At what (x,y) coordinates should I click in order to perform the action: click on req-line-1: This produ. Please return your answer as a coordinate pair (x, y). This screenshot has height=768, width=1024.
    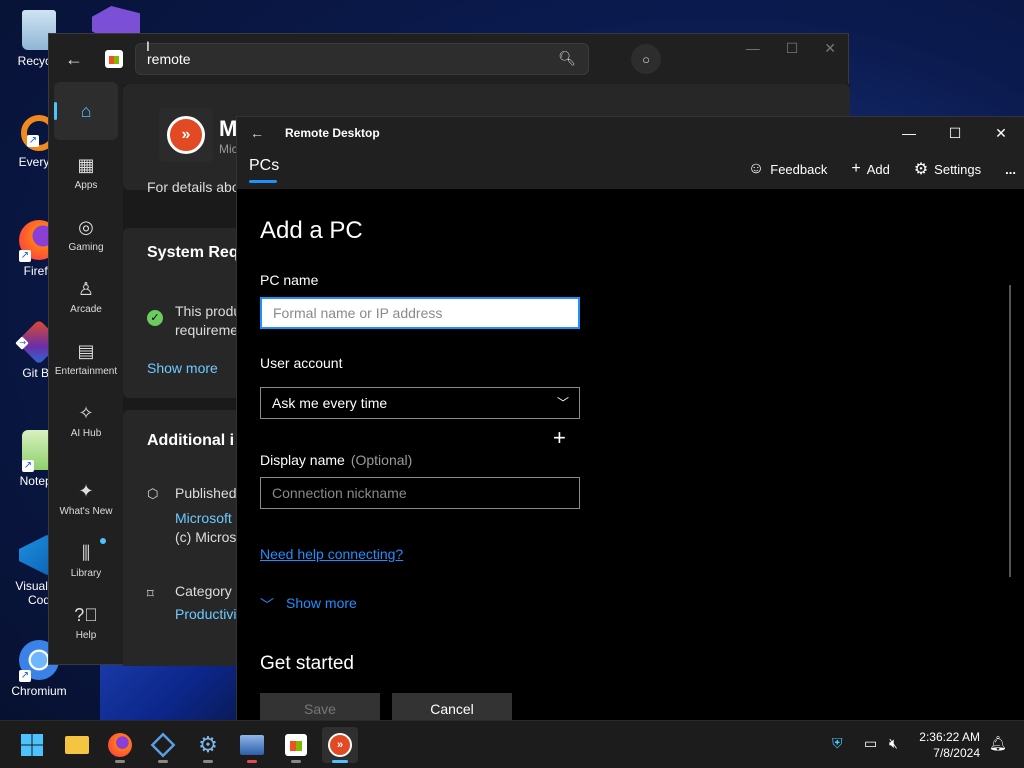
    Looking at the image, I should click on (208, 311).